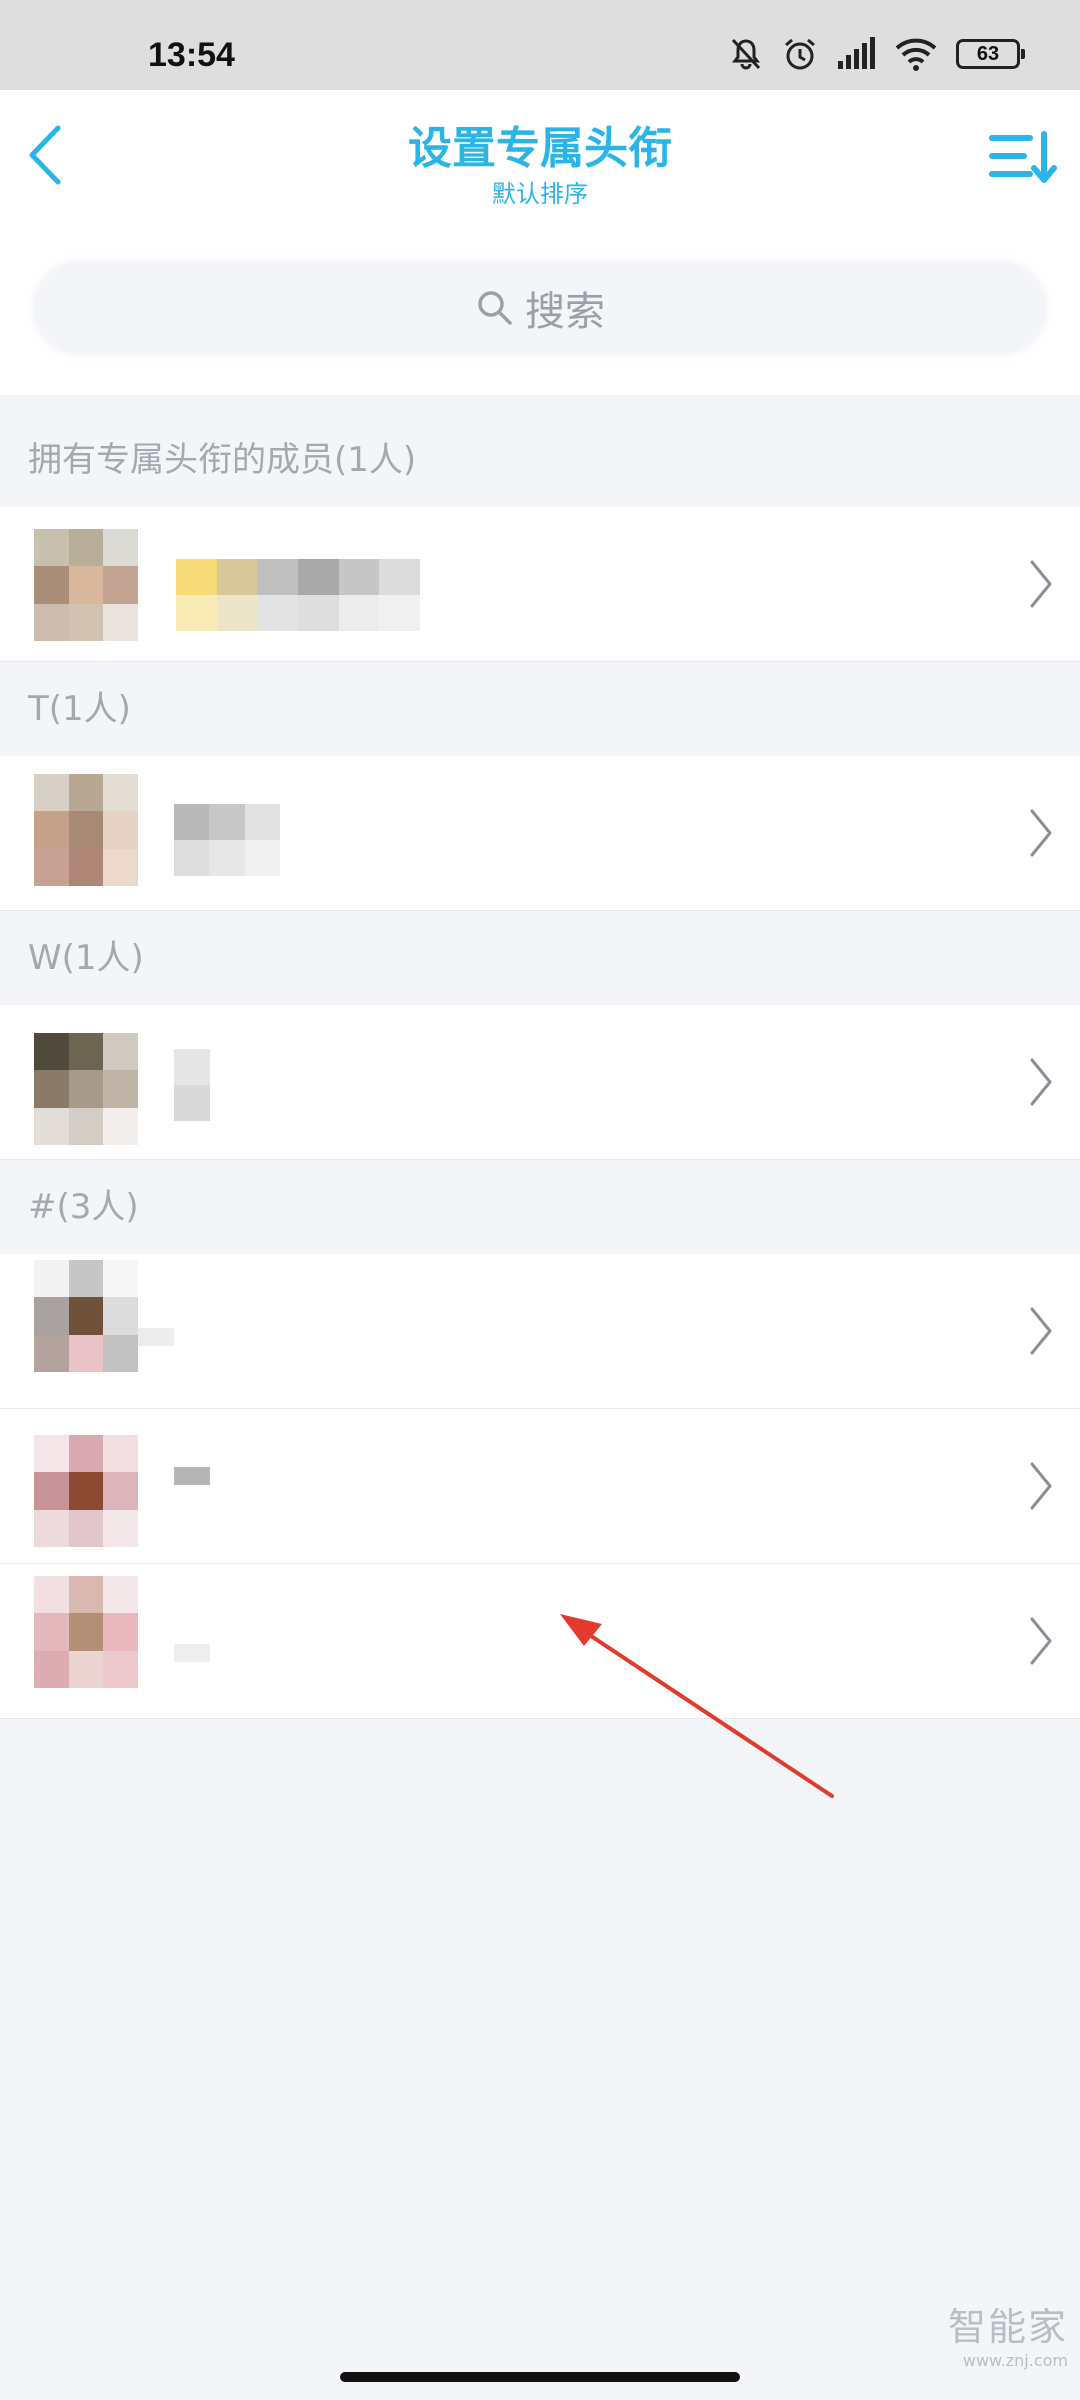 The image size is (1080, 2400). I want to click on home-indicator, so click(540, 2377).